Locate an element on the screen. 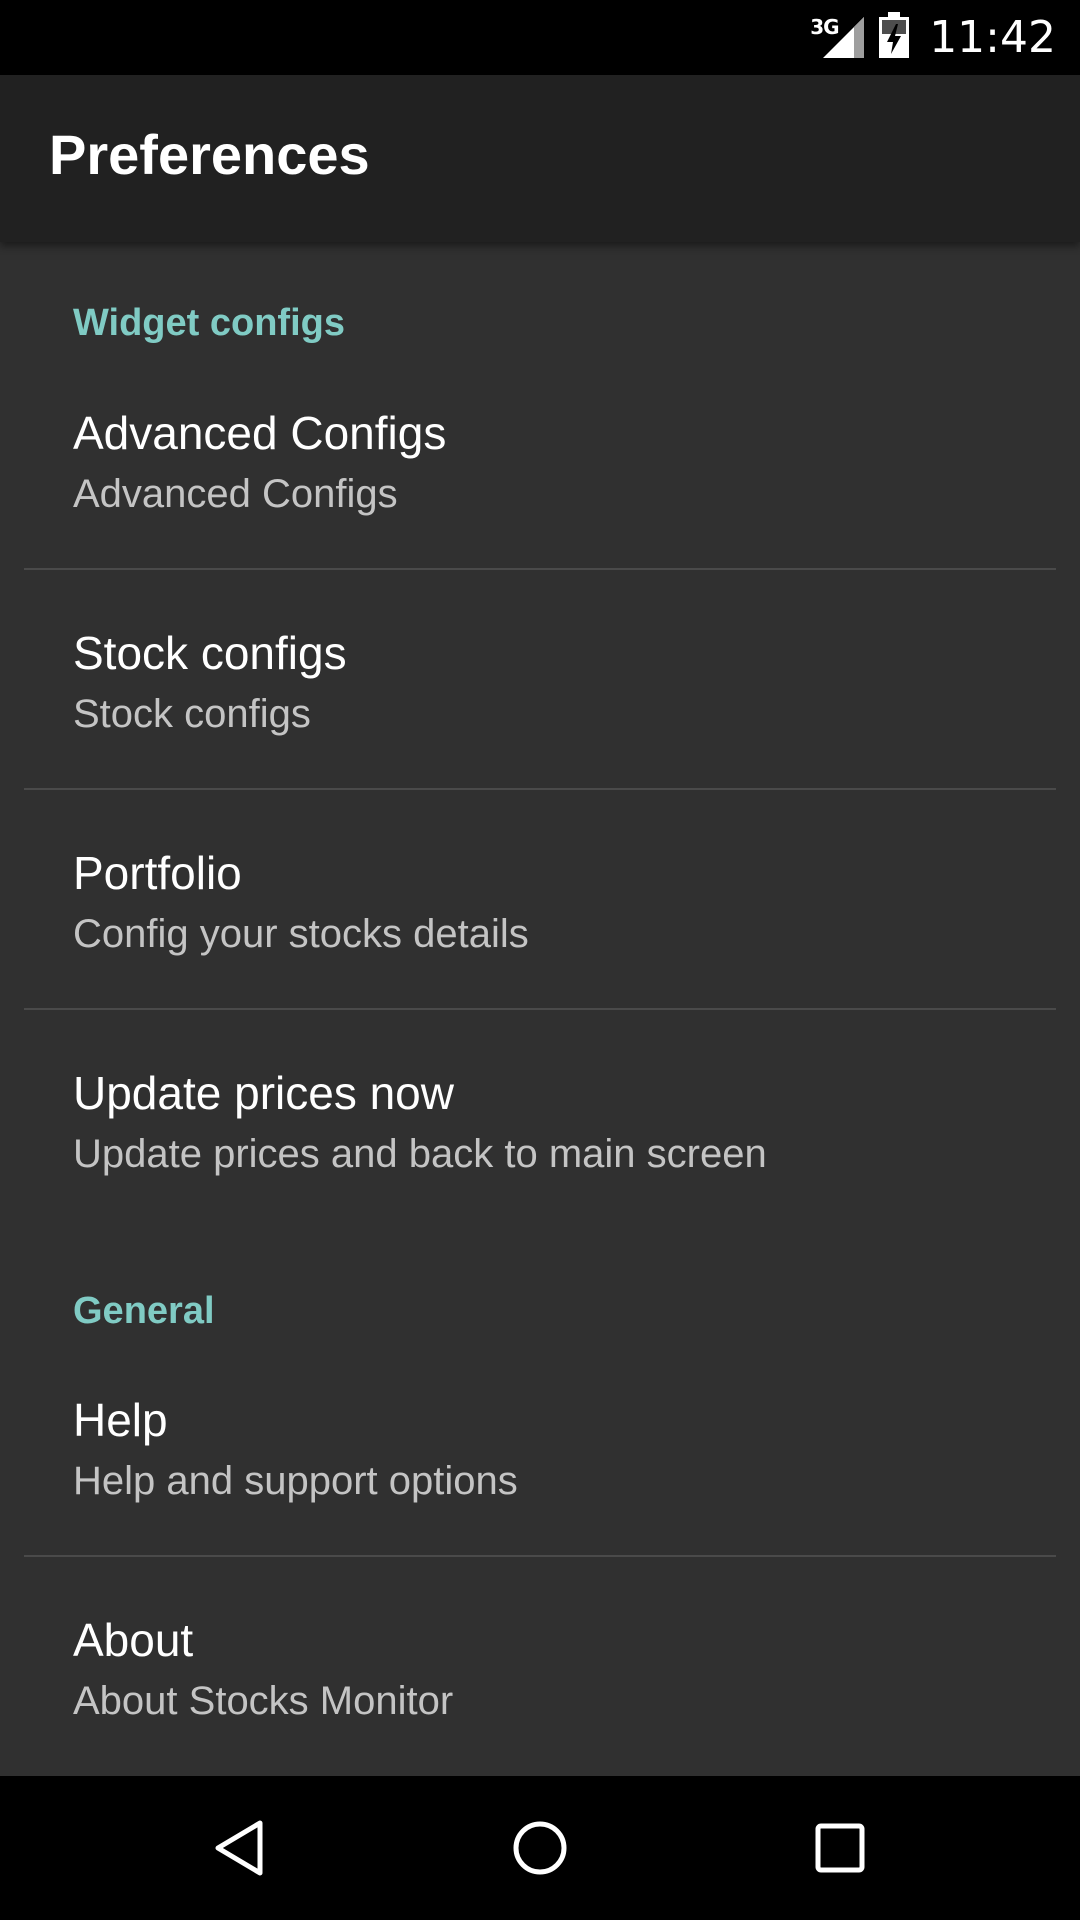  navigation-bar is located at coordinates (540, 1848).